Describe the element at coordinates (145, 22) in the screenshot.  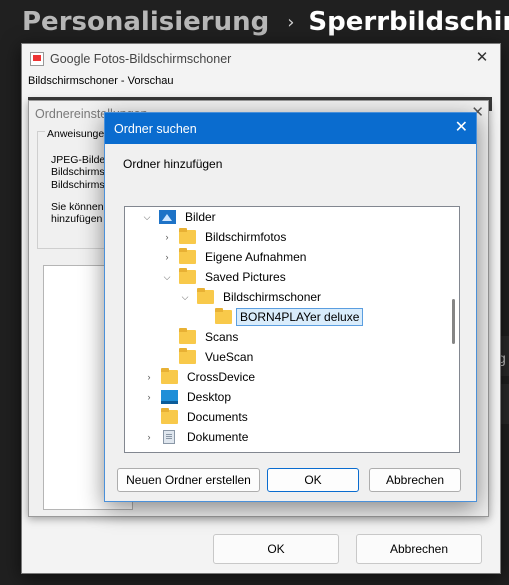
I see `breadcrumb-personalization: Personalisierung` at that location.